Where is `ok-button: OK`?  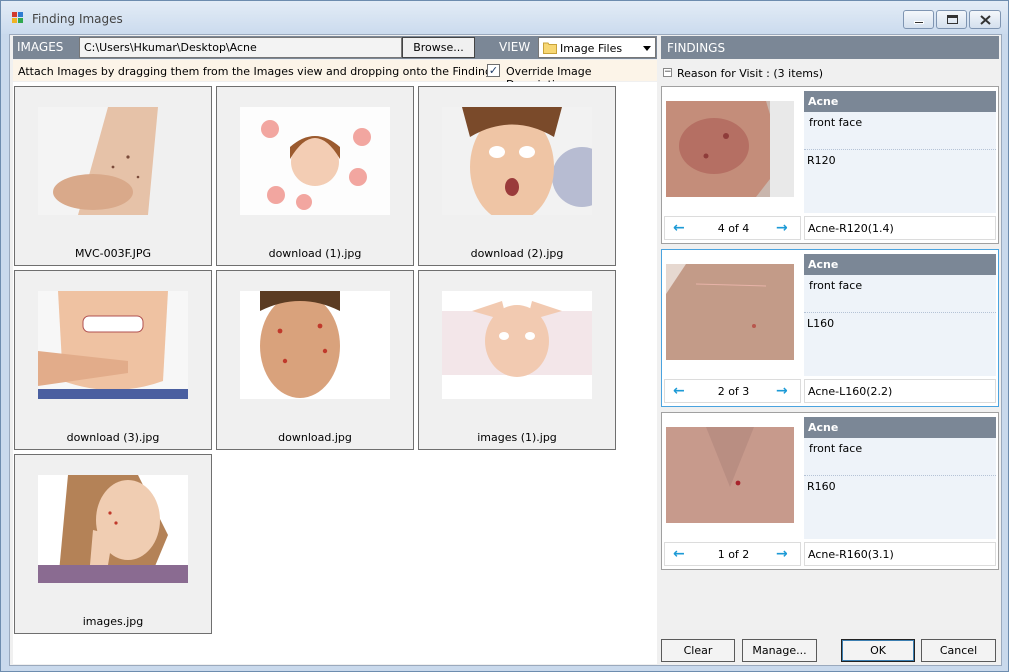
ok-button: OK is located at coordinates (878, 650).